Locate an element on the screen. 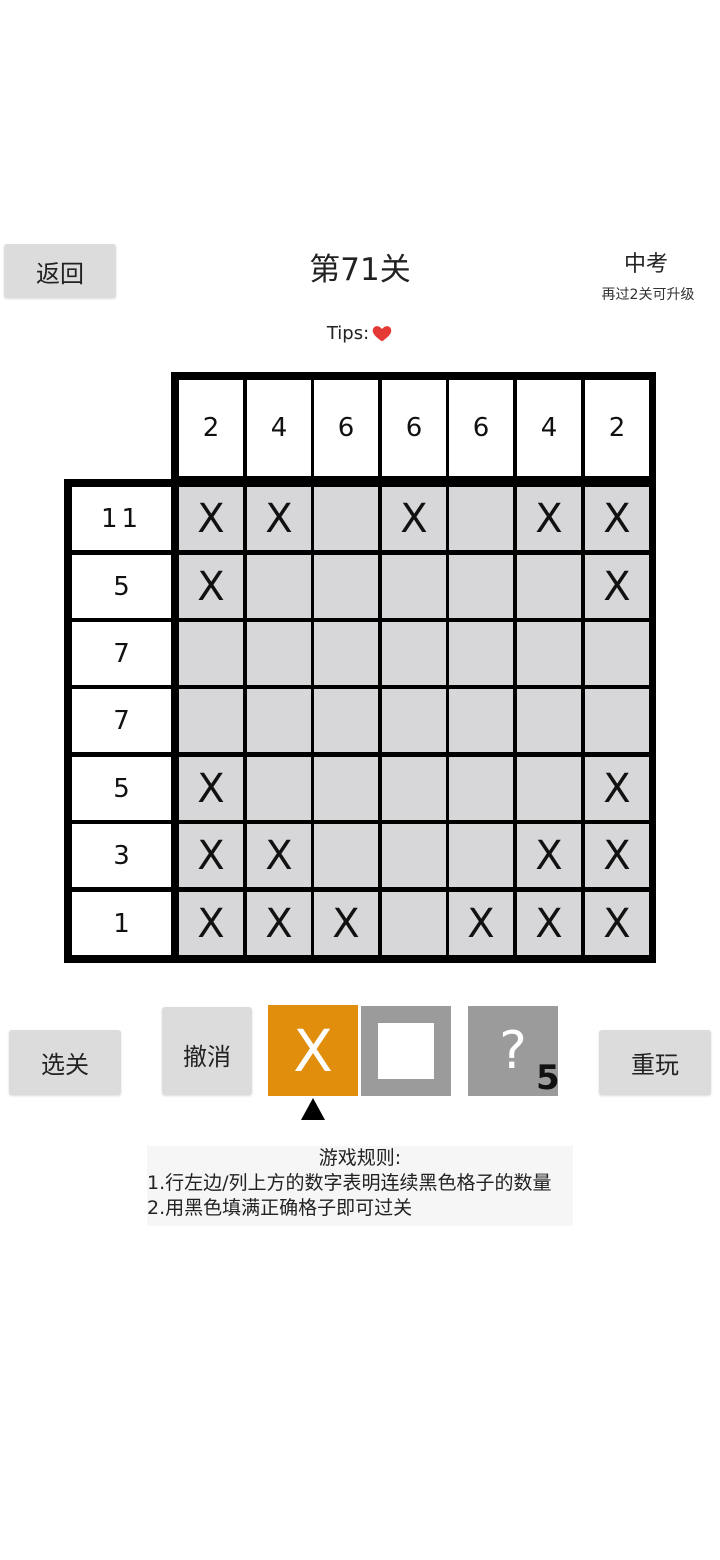 This screenshot has height=1560, width=720. rules-title: 游戏规则: is located at coordinates (360, 1158).